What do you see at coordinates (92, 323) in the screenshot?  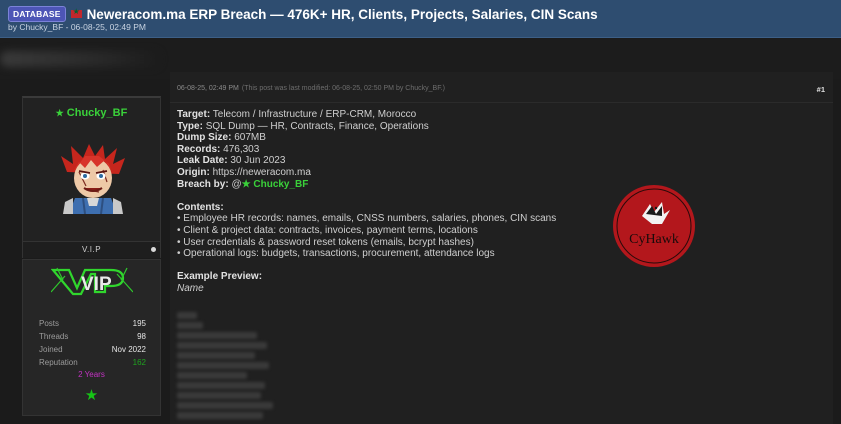 I see `stat-posts: Posts 195` at bounding box center [92, 323].